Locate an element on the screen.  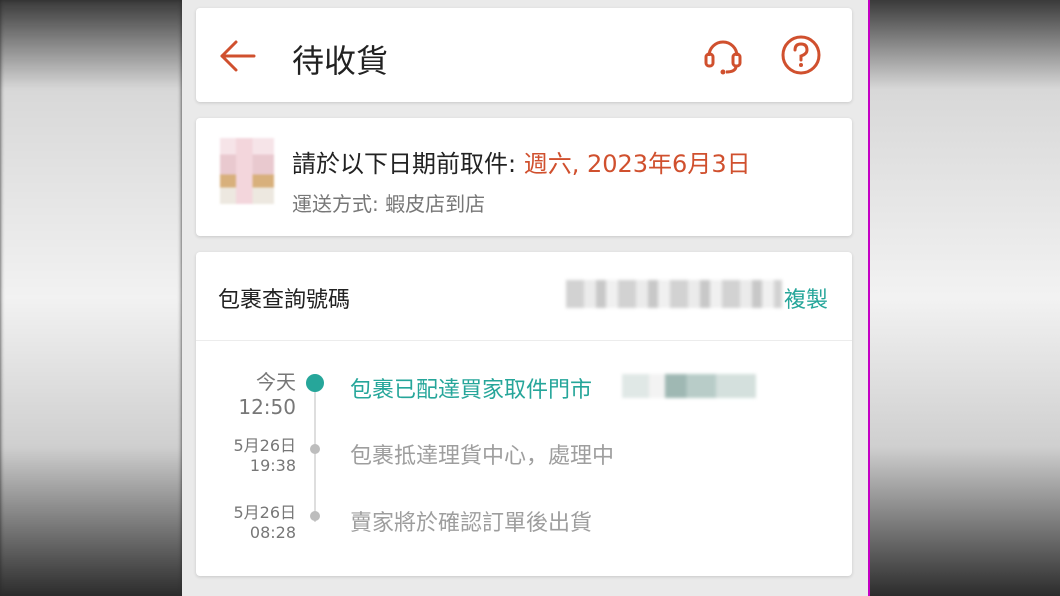
timeline-clock: 19:38 is located at coordinates (272, 465).